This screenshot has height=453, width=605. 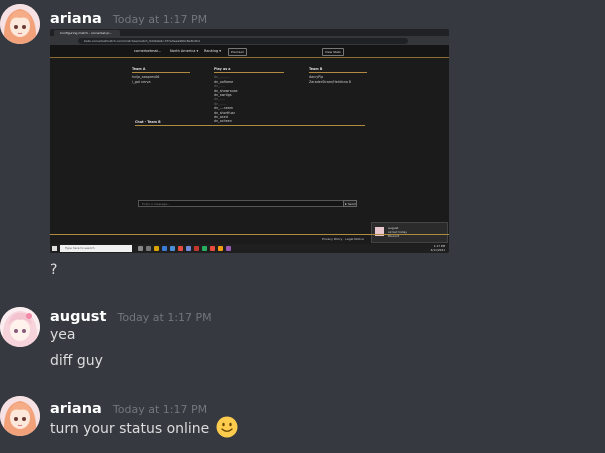 I want to click on footer-divider, so click(x=249, y=234).